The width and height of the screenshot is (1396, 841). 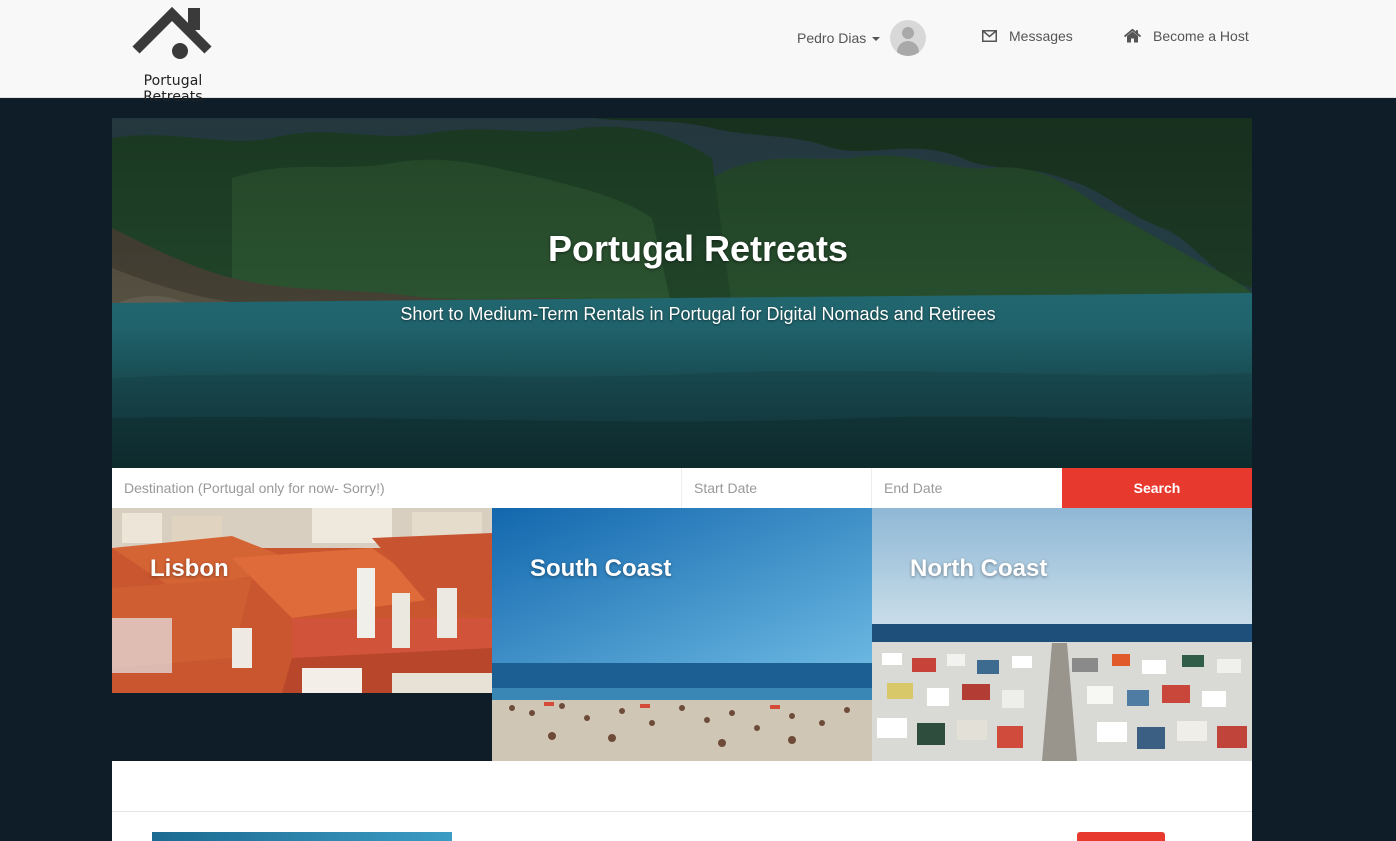 I want to click on avatar-body-shape, so click(x=908, y=48).